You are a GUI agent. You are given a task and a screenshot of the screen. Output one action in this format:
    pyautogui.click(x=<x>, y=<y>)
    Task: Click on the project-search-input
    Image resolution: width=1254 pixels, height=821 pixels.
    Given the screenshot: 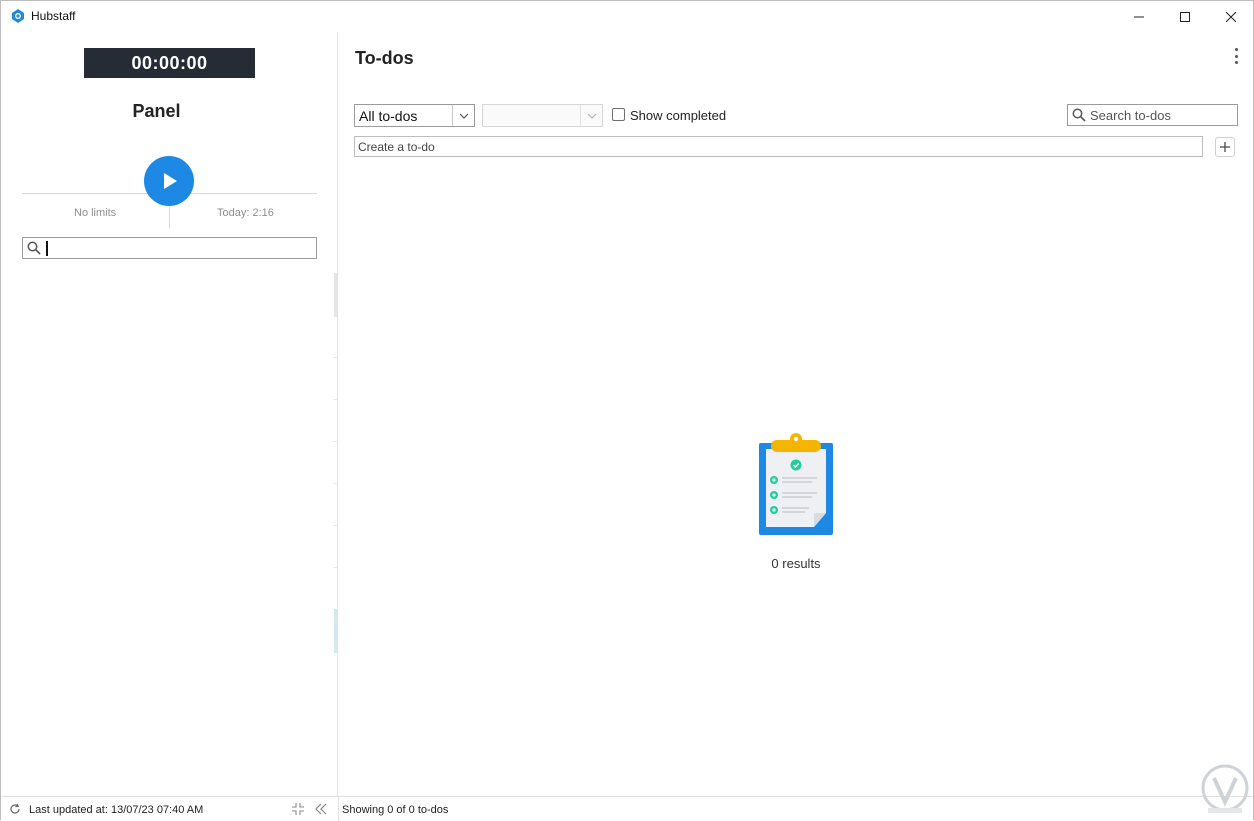 What is the action you would take?
    pyautogui.click(x=169, y=248)
    